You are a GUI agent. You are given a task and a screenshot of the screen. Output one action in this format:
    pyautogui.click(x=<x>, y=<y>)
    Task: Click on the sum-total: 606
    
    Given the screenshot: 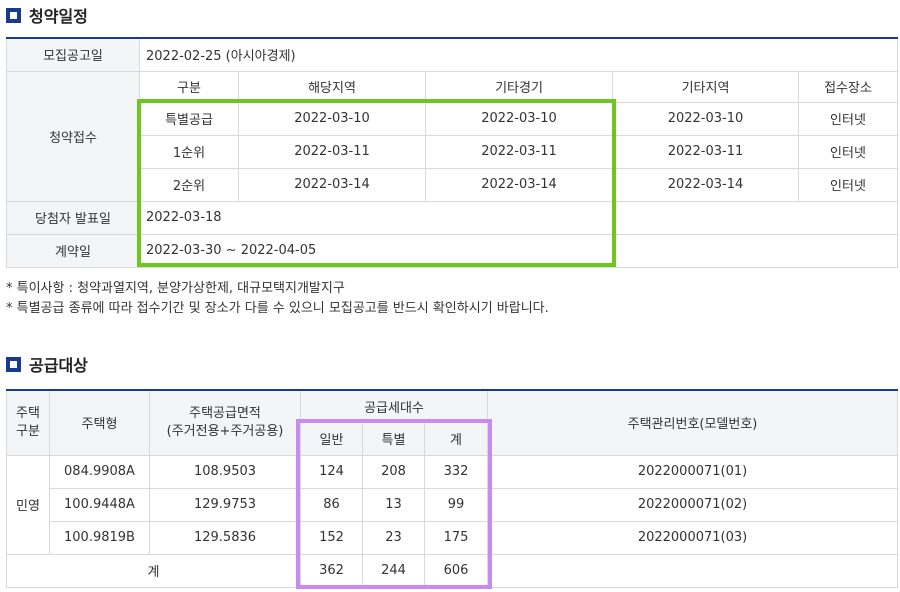 What is the action you would take?
    pyautogui.click(x=456, y=570)
    